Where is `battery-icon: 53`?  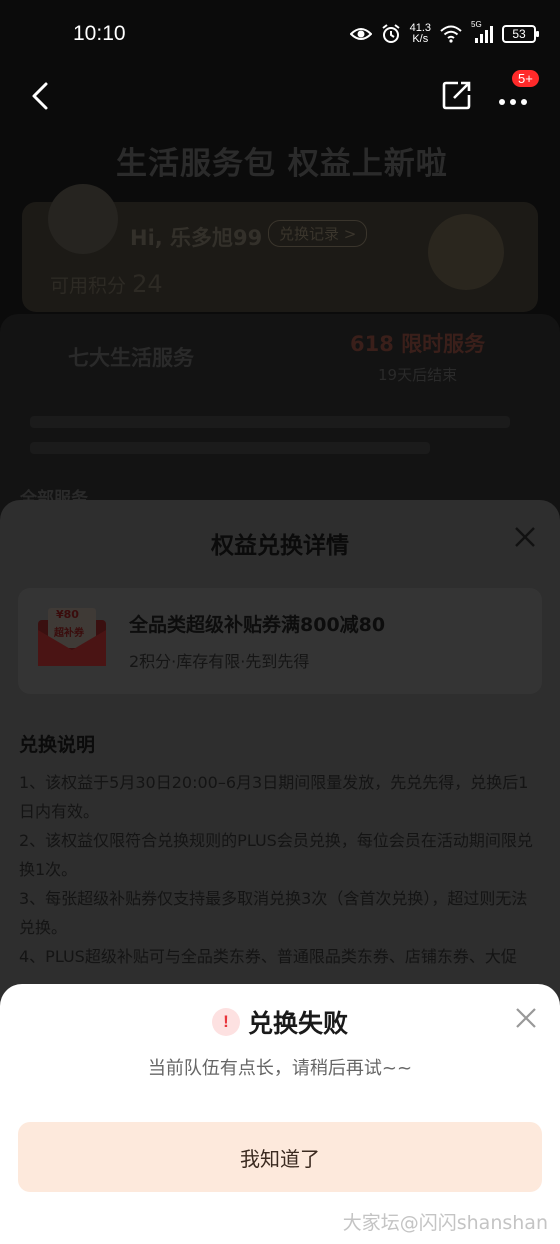 battery-icon: 53 is located at coordinates (520, 34).